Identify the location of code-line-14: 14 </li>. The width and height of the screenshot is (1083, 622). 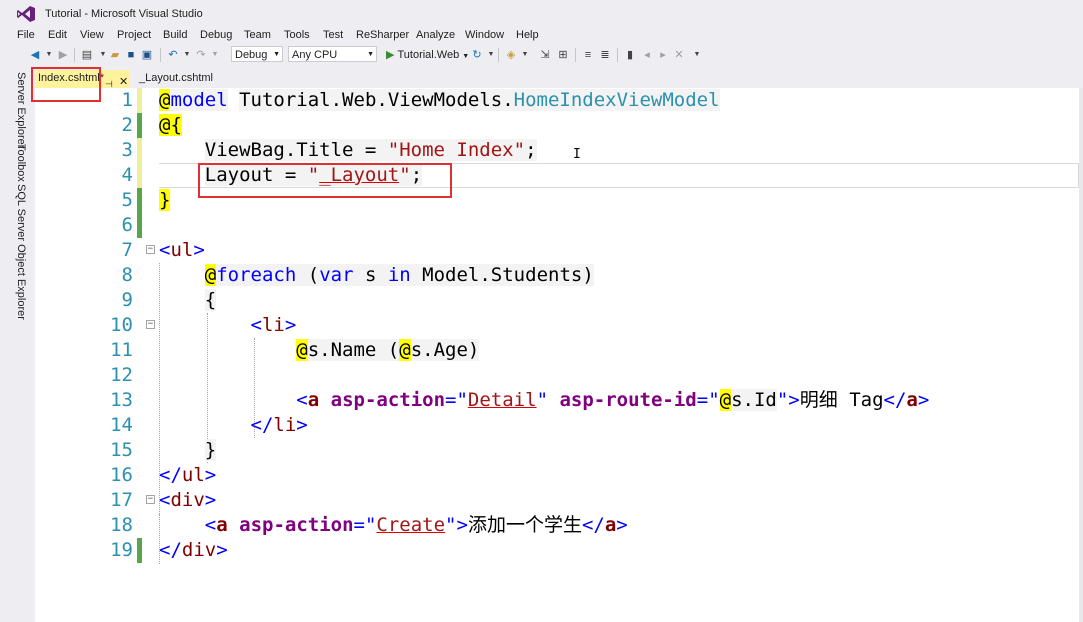
(557, 425).